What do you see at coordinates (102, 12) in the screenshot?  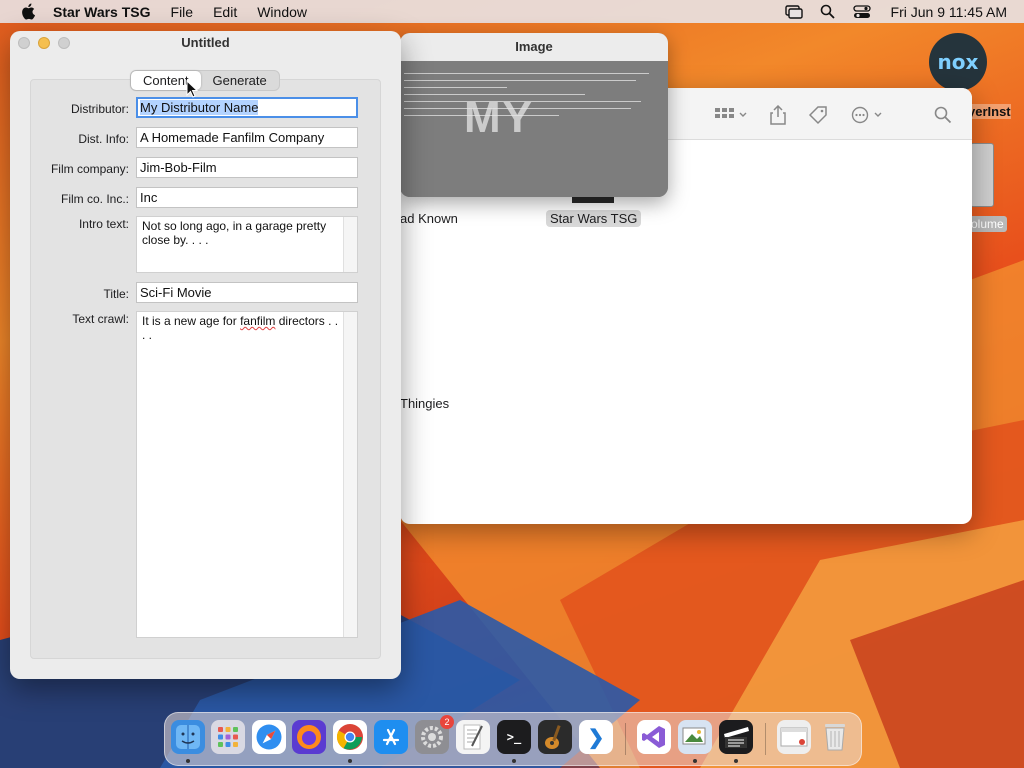 I see `menu-app-name: Star Wars TSG` at bounding box center [102, 12].